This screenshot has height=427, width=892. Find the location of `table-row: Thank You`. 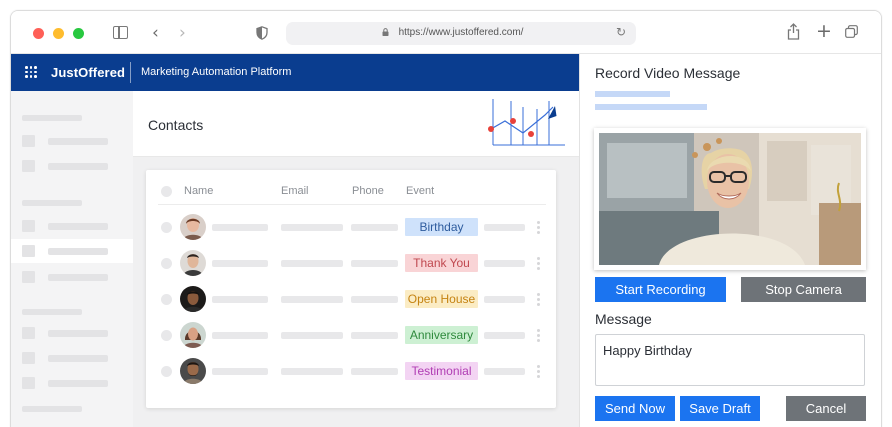

table-row: Thank You is located at coordinates (351, 263).